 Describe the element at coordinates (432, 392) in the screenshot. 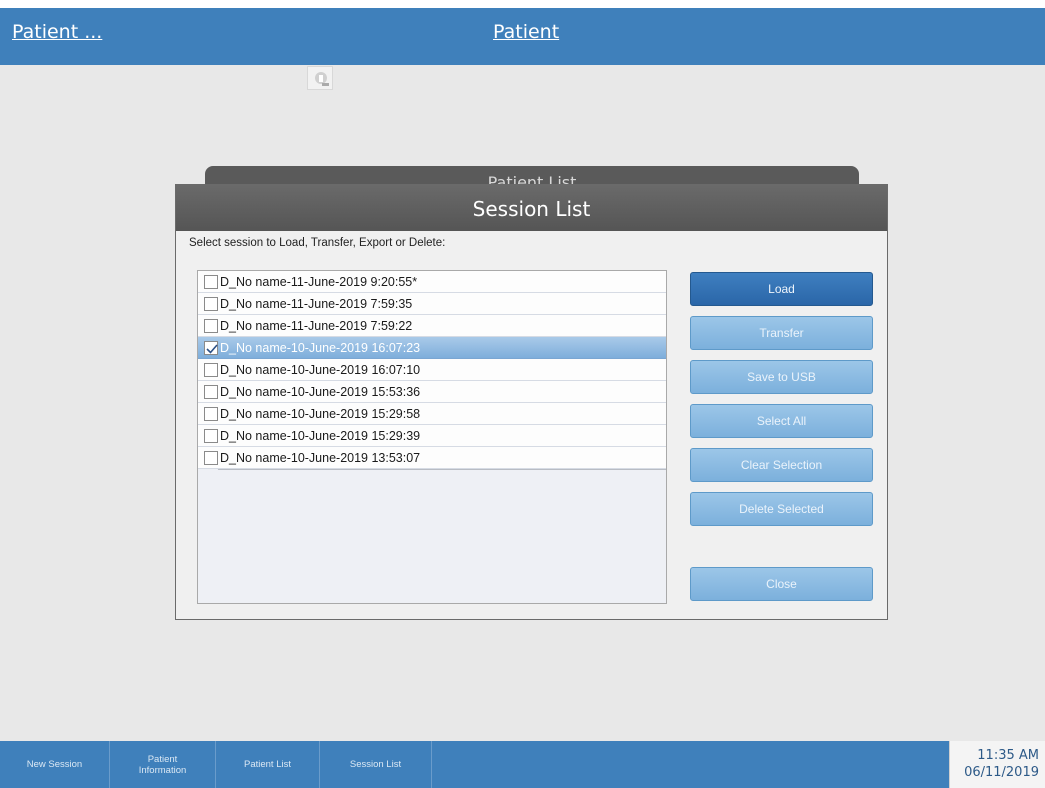

I see `list-item: D_No name-10-June-2019 15:53:36` at that location.